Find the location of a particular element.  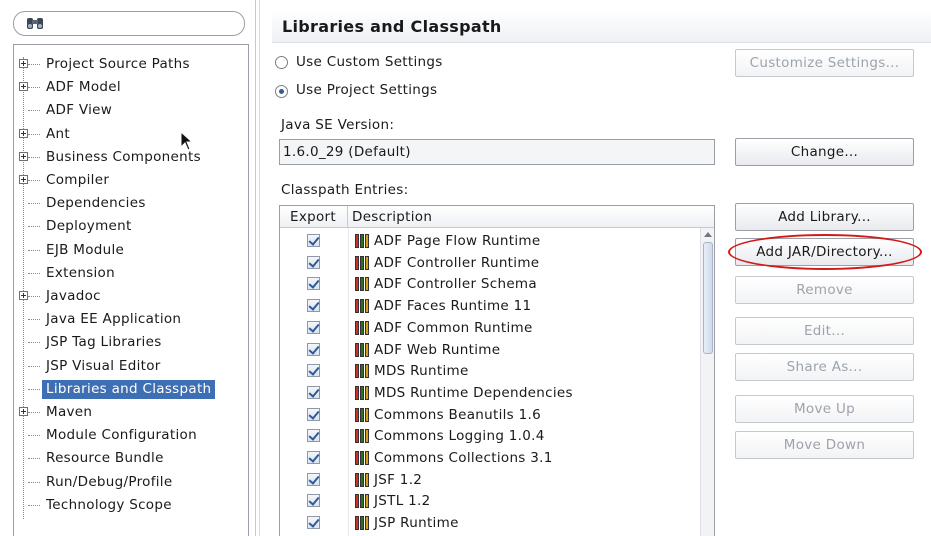

tree-item: JSP Tag Libraries is located at coordinates (131, 342).